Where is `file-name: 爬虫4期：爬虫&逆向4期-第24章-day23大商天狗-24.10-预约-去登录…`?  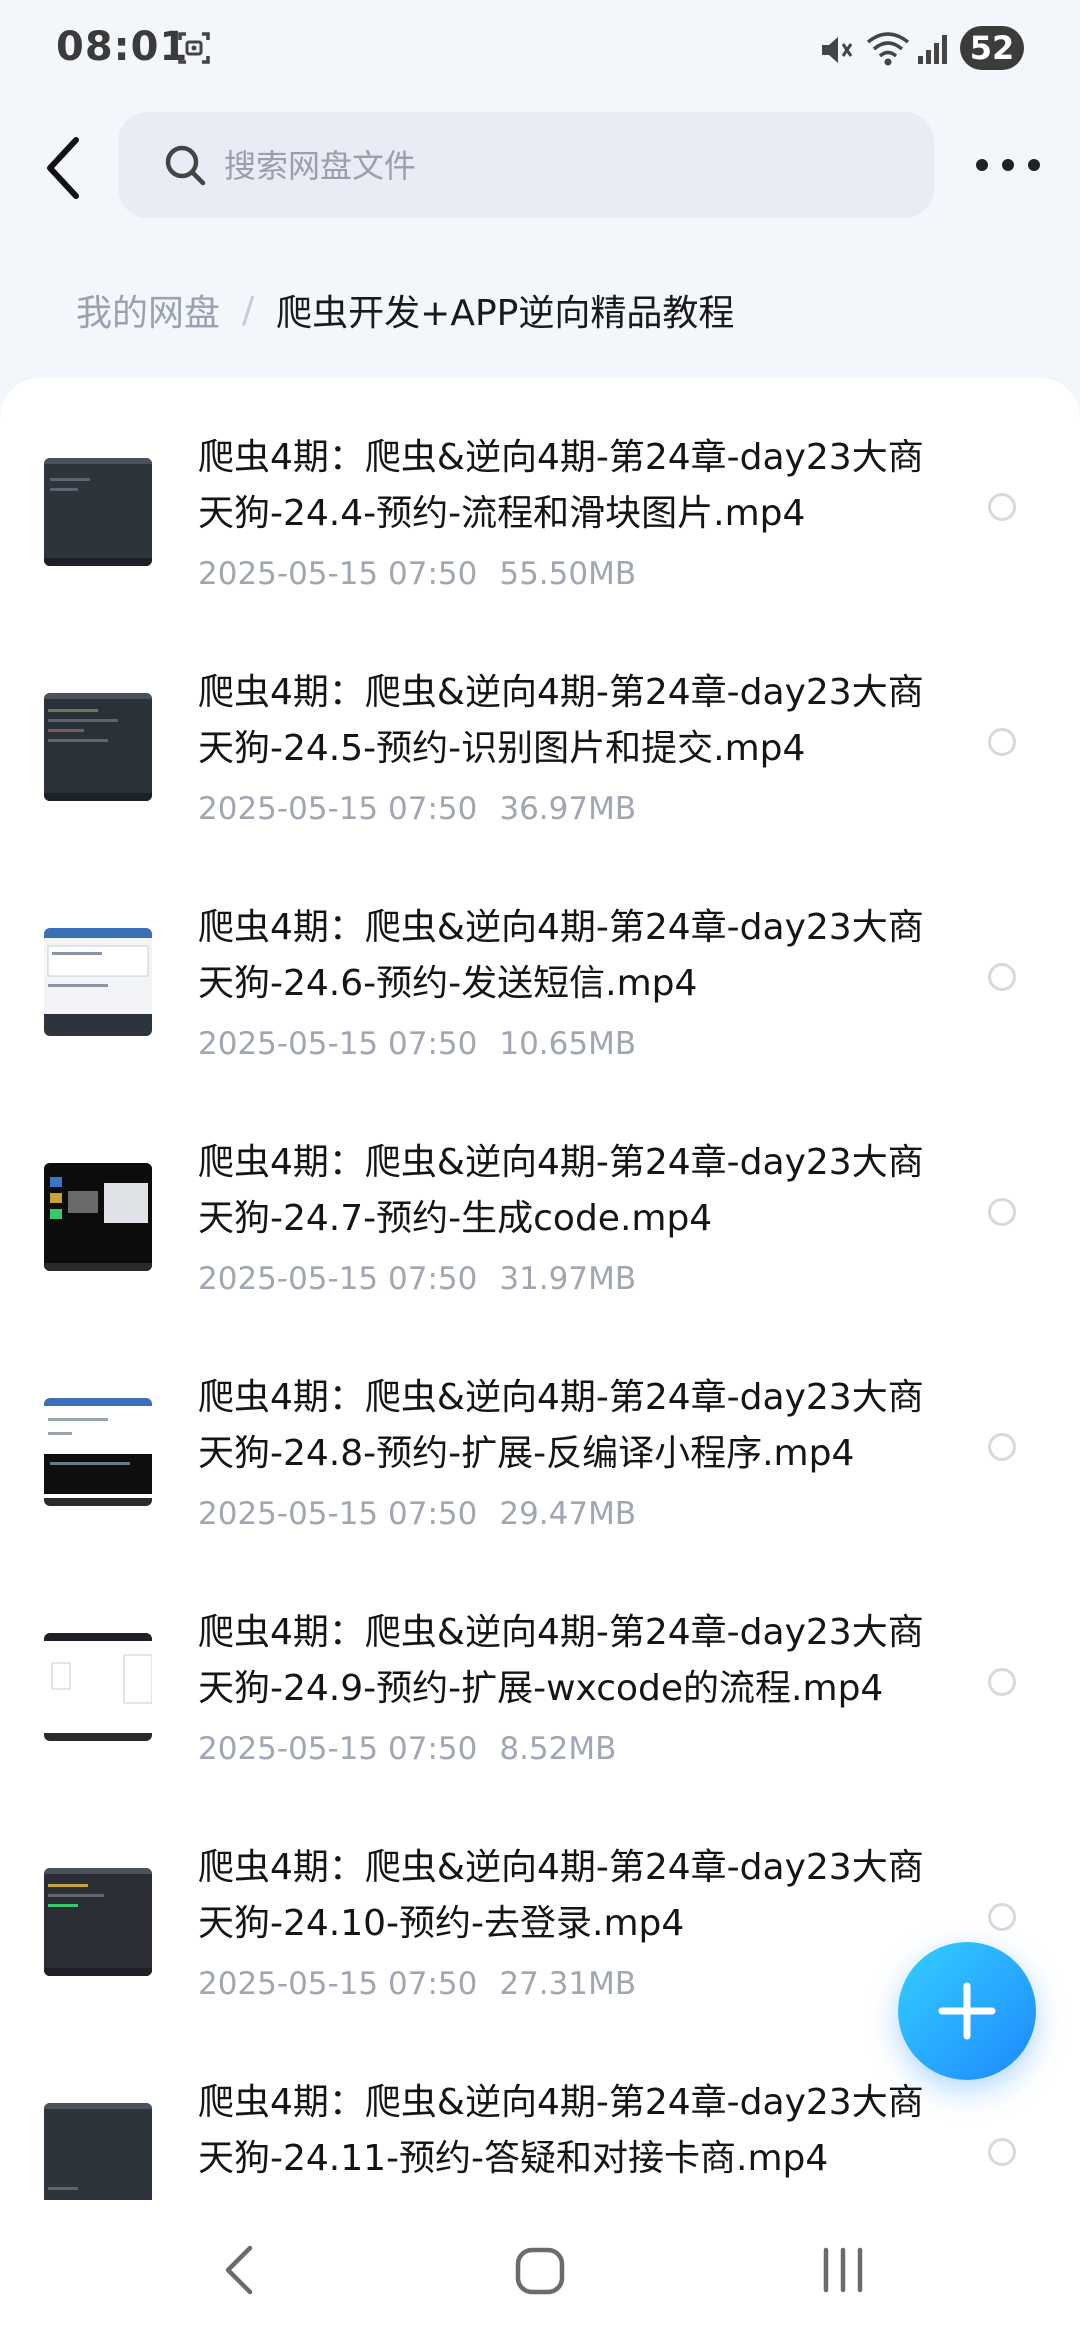
file-name: 爬虫4期：爬虫&逆向4期-第24章-day23大商天狗-24.10-预约-去登录… is located at coordinates (561, 1895).